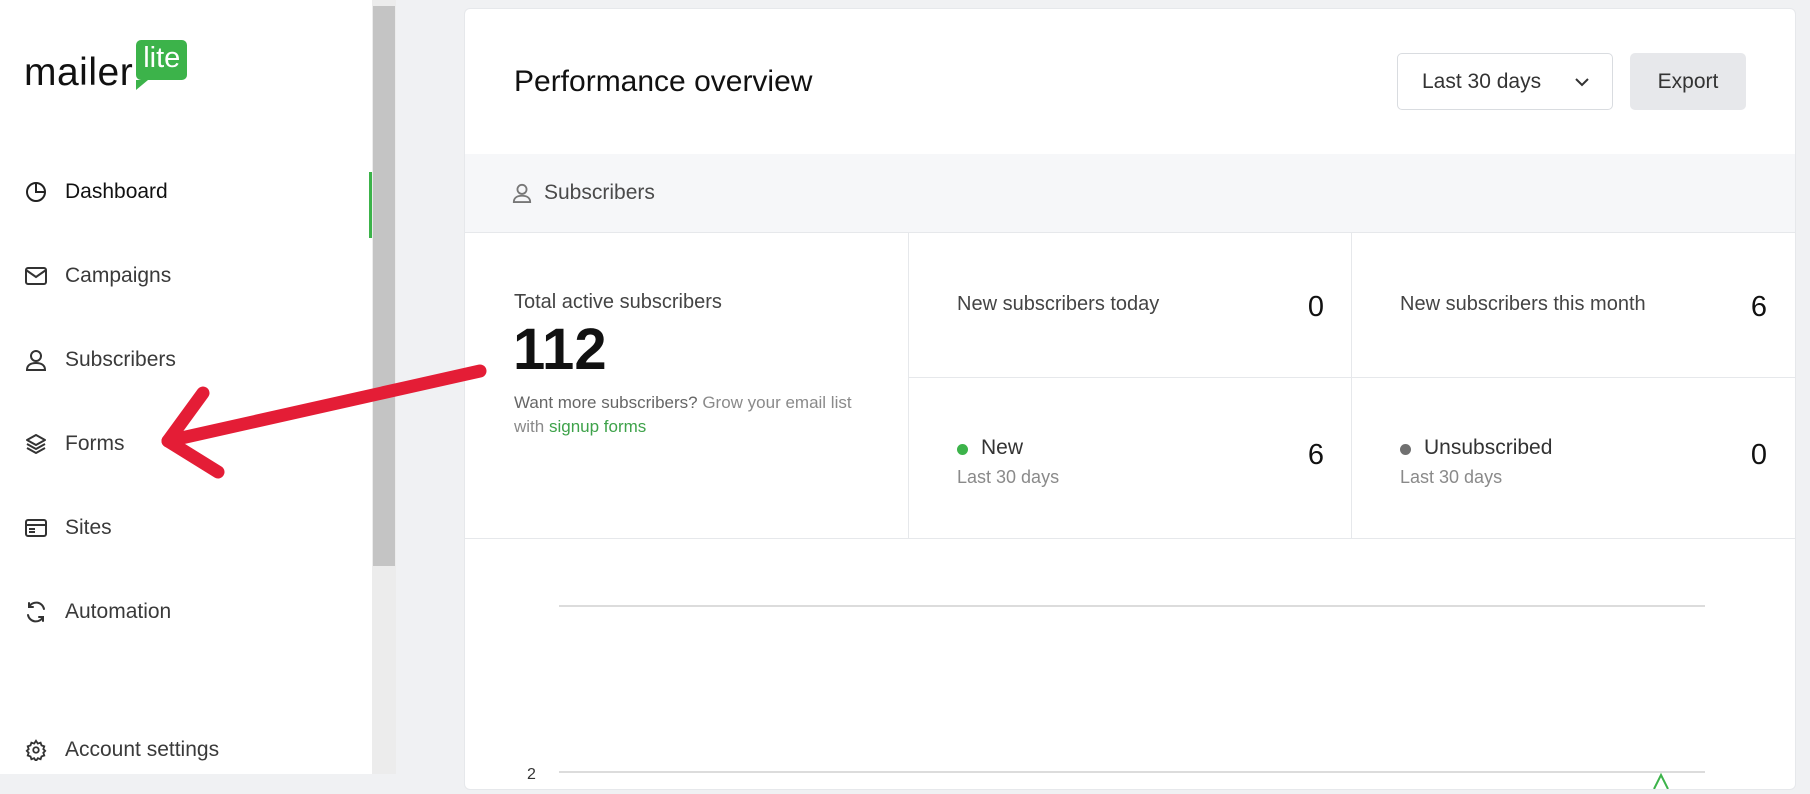 This screenshot has height=794, width=1810. I want to click on unsubscribed-period-label: Last 30 days, so click(1451, 477).